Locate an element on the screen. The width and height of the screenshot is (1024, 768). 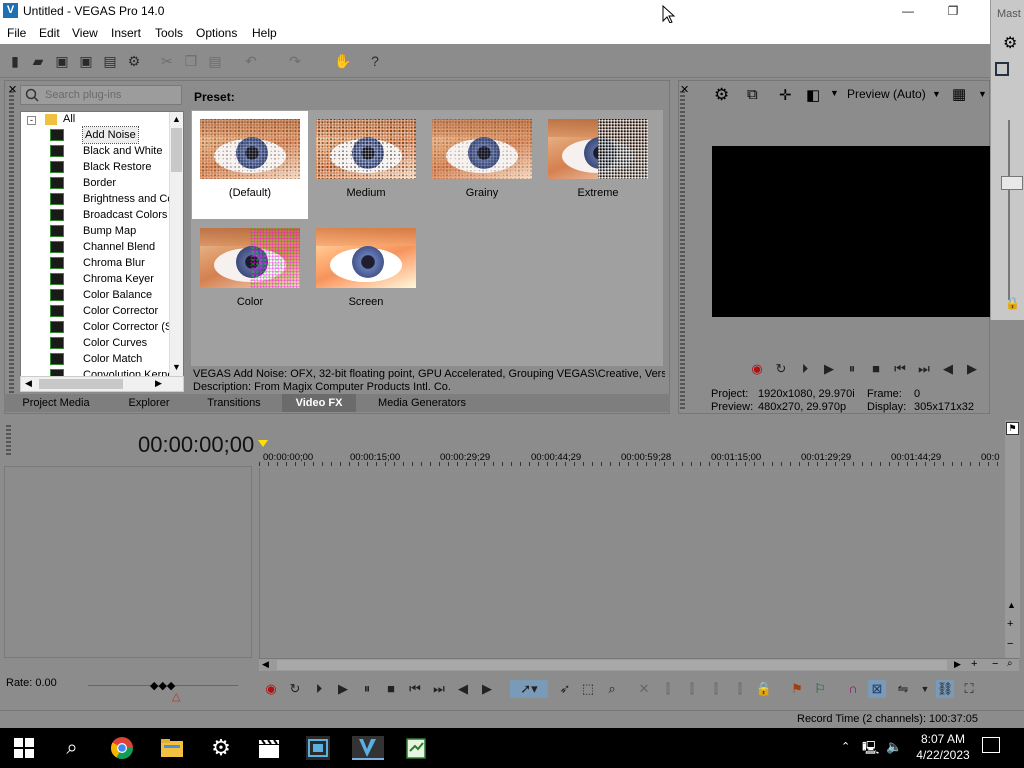
movies-clapper-icon is located at coordinates (269, 748).